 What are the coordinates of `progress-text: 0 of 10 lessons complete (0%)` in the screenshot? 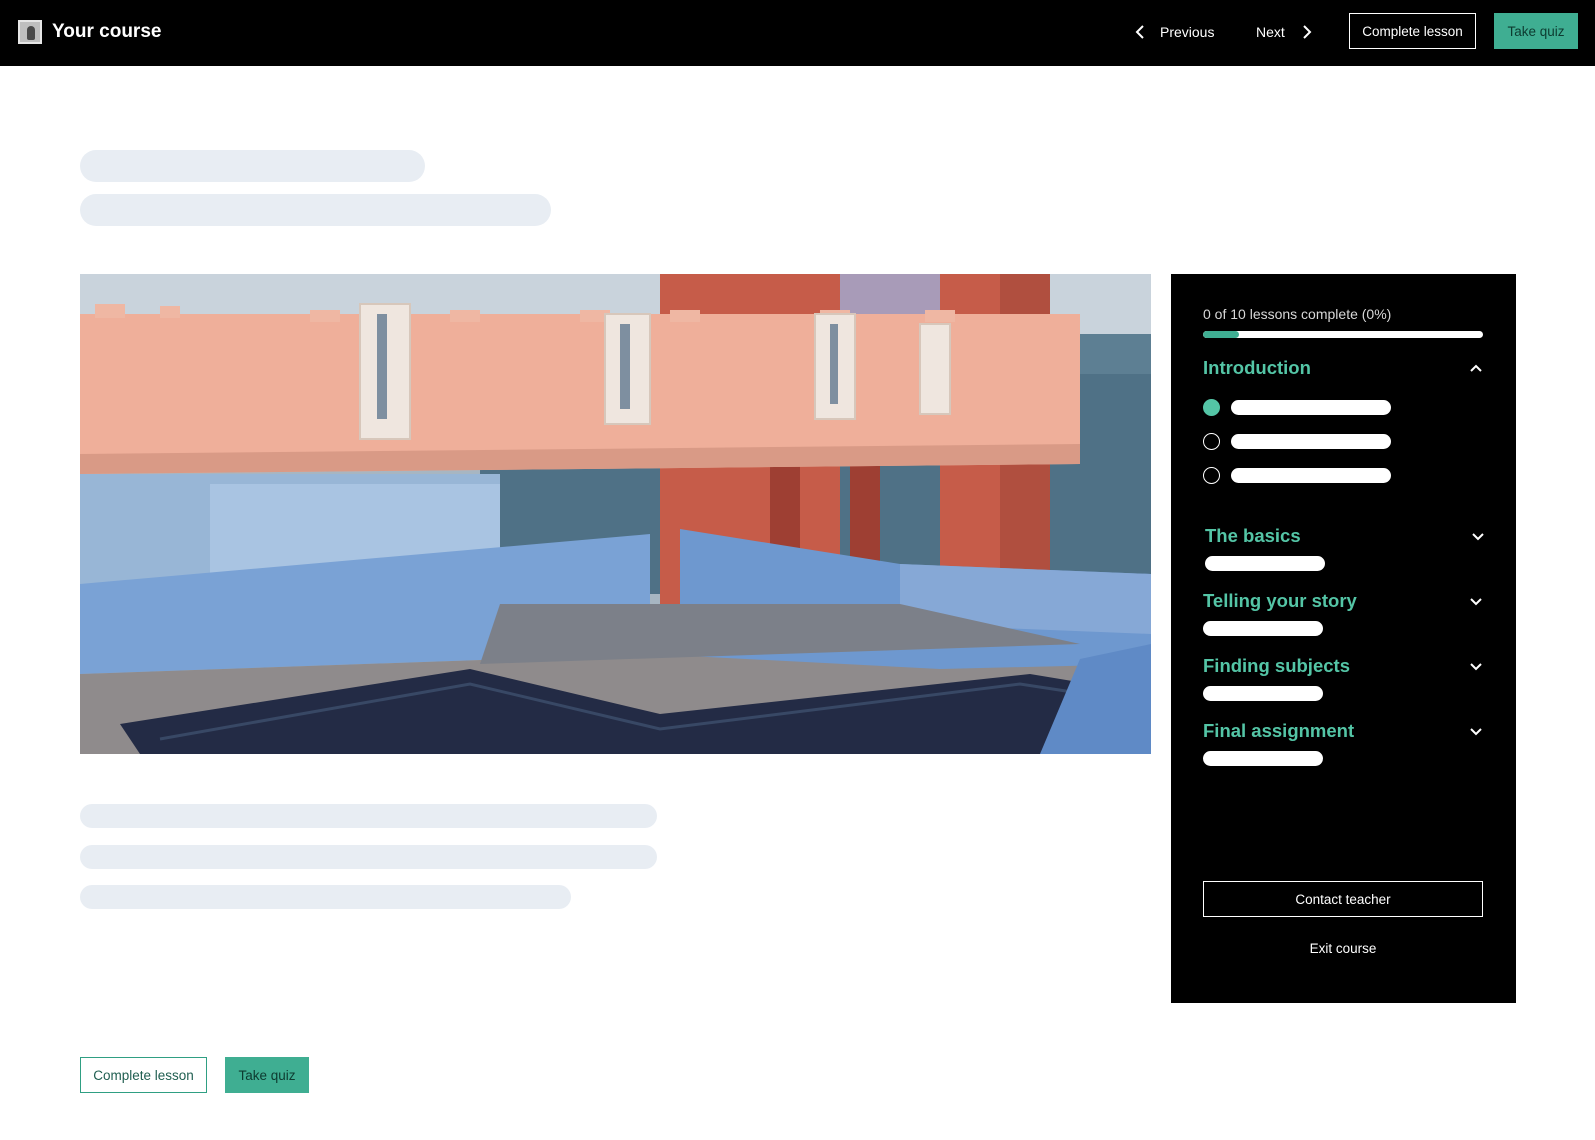 It's located at (1297, 314).